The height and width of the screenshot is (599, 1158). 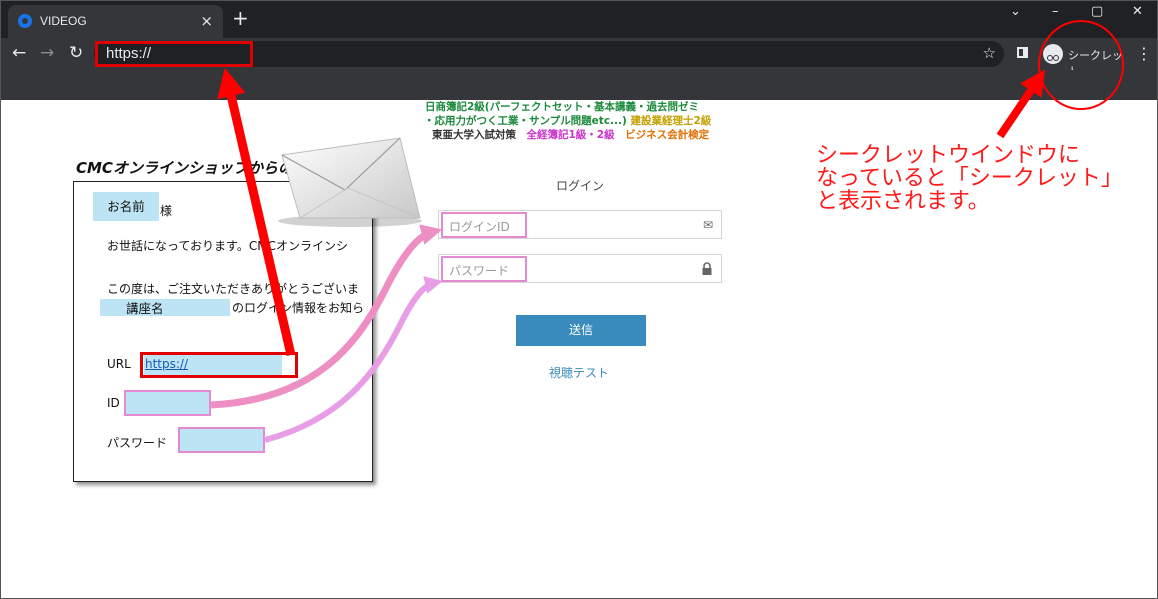 What do you see at coordinates (903, 201) in the screenshot?
I see `annotation-line-3: と表示されます。` at bounding box center [903, 201].